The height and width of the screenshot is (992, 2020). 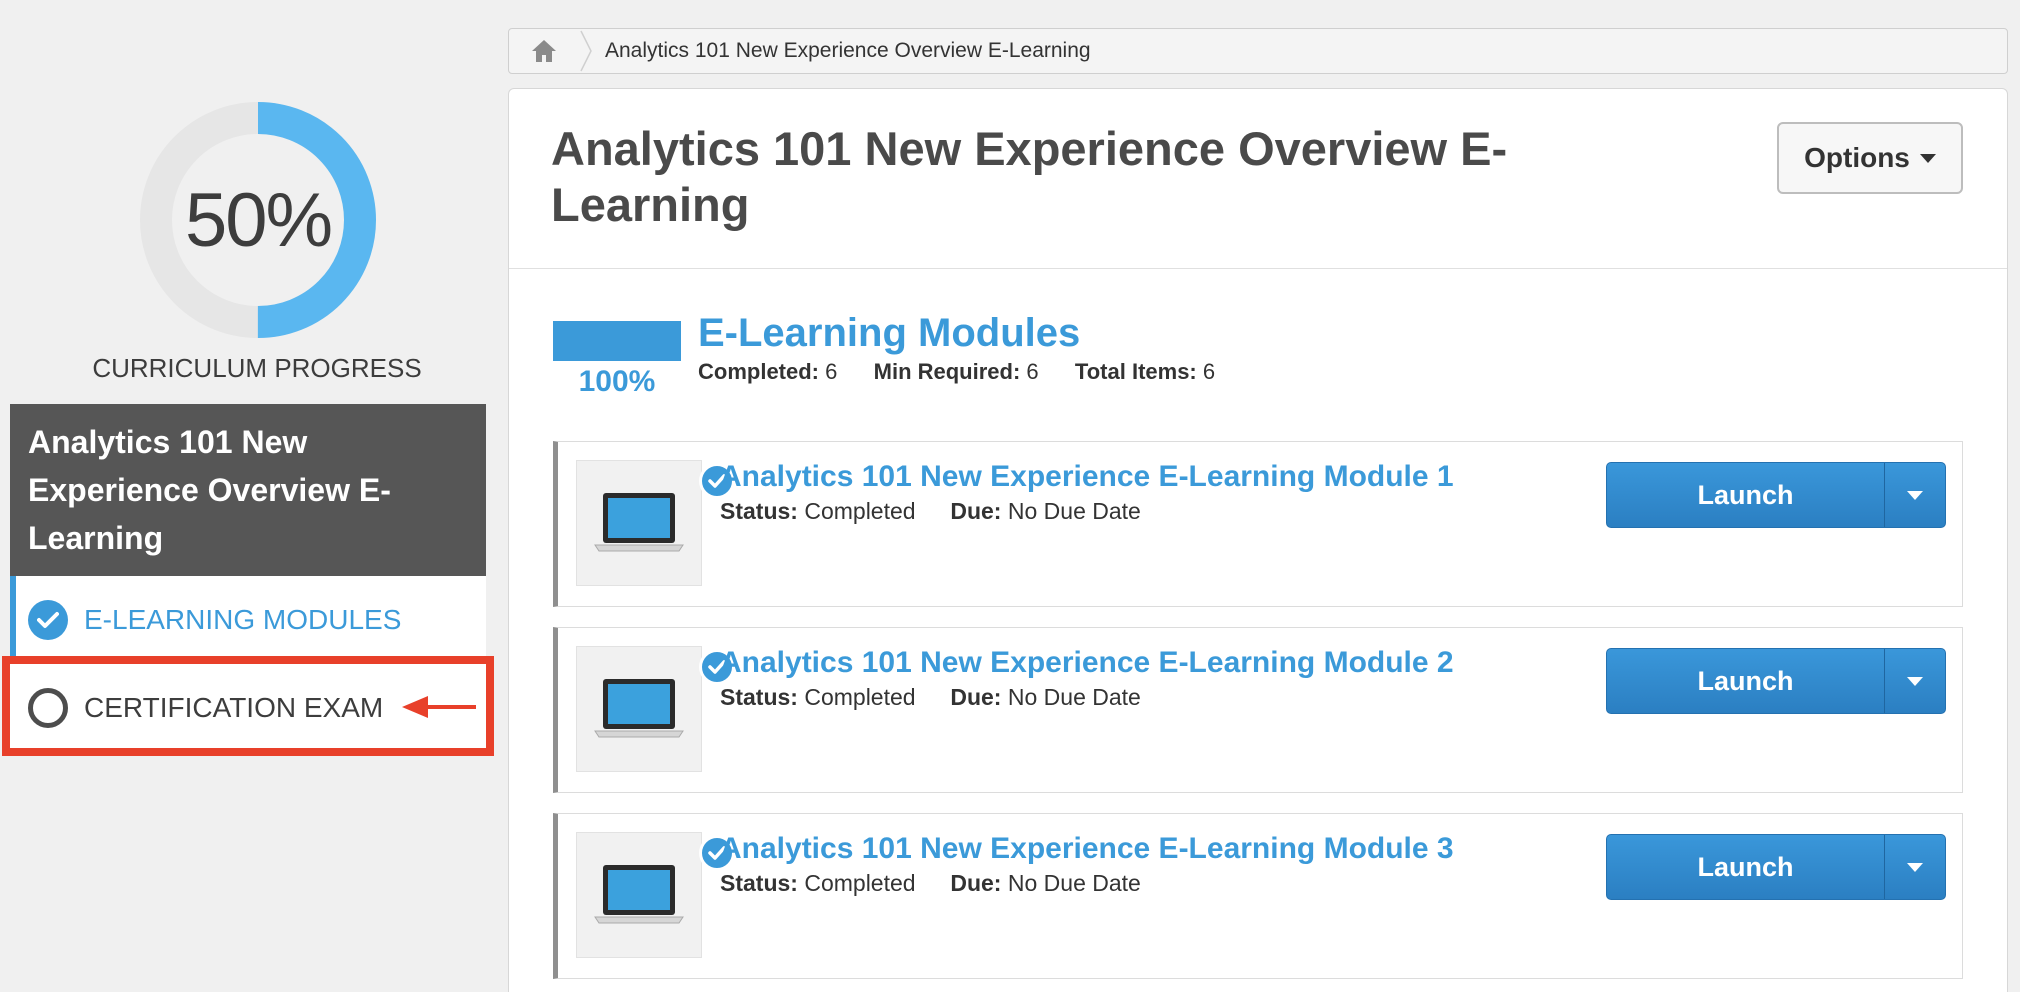 What do you see at coordinates (889, 333) in the screenshot?
I see `section-title: E-Learning Modules` at bounding box center [889, 333].